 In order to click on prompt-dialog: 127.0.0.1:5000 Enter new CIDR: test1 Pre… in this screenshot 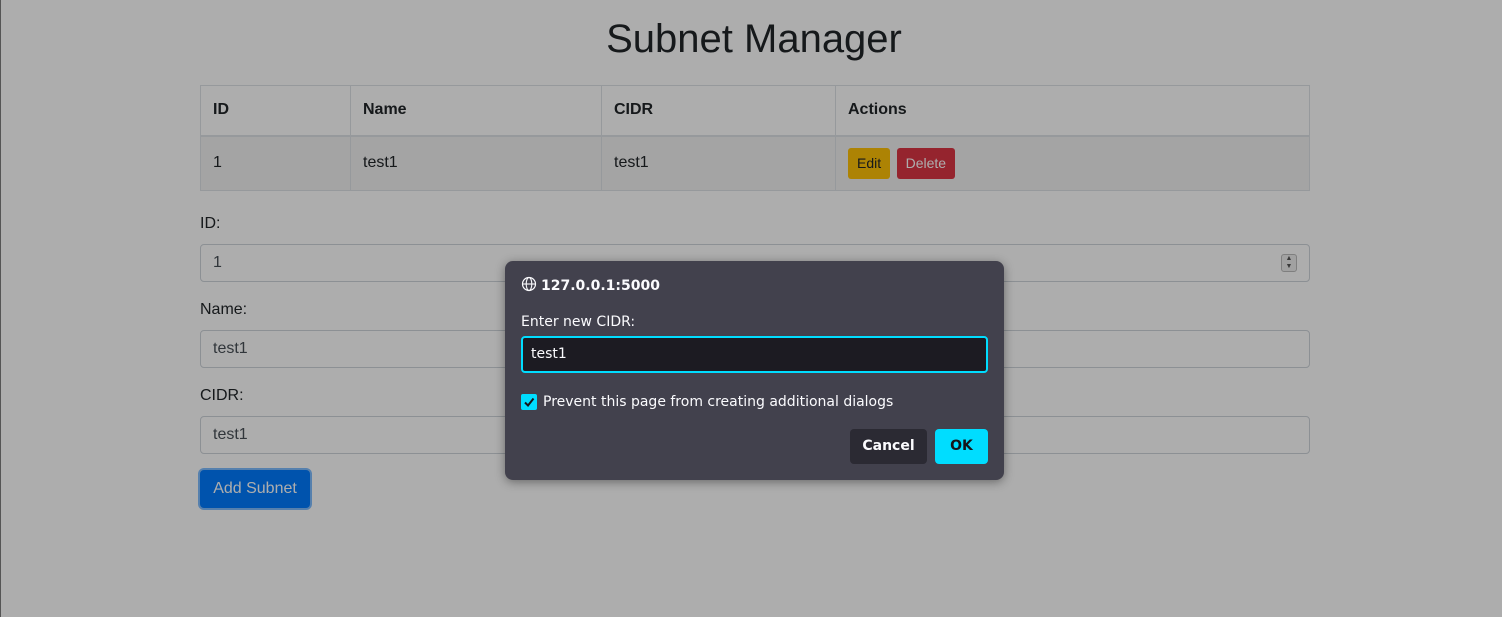, I will do `click(754, 370)`.